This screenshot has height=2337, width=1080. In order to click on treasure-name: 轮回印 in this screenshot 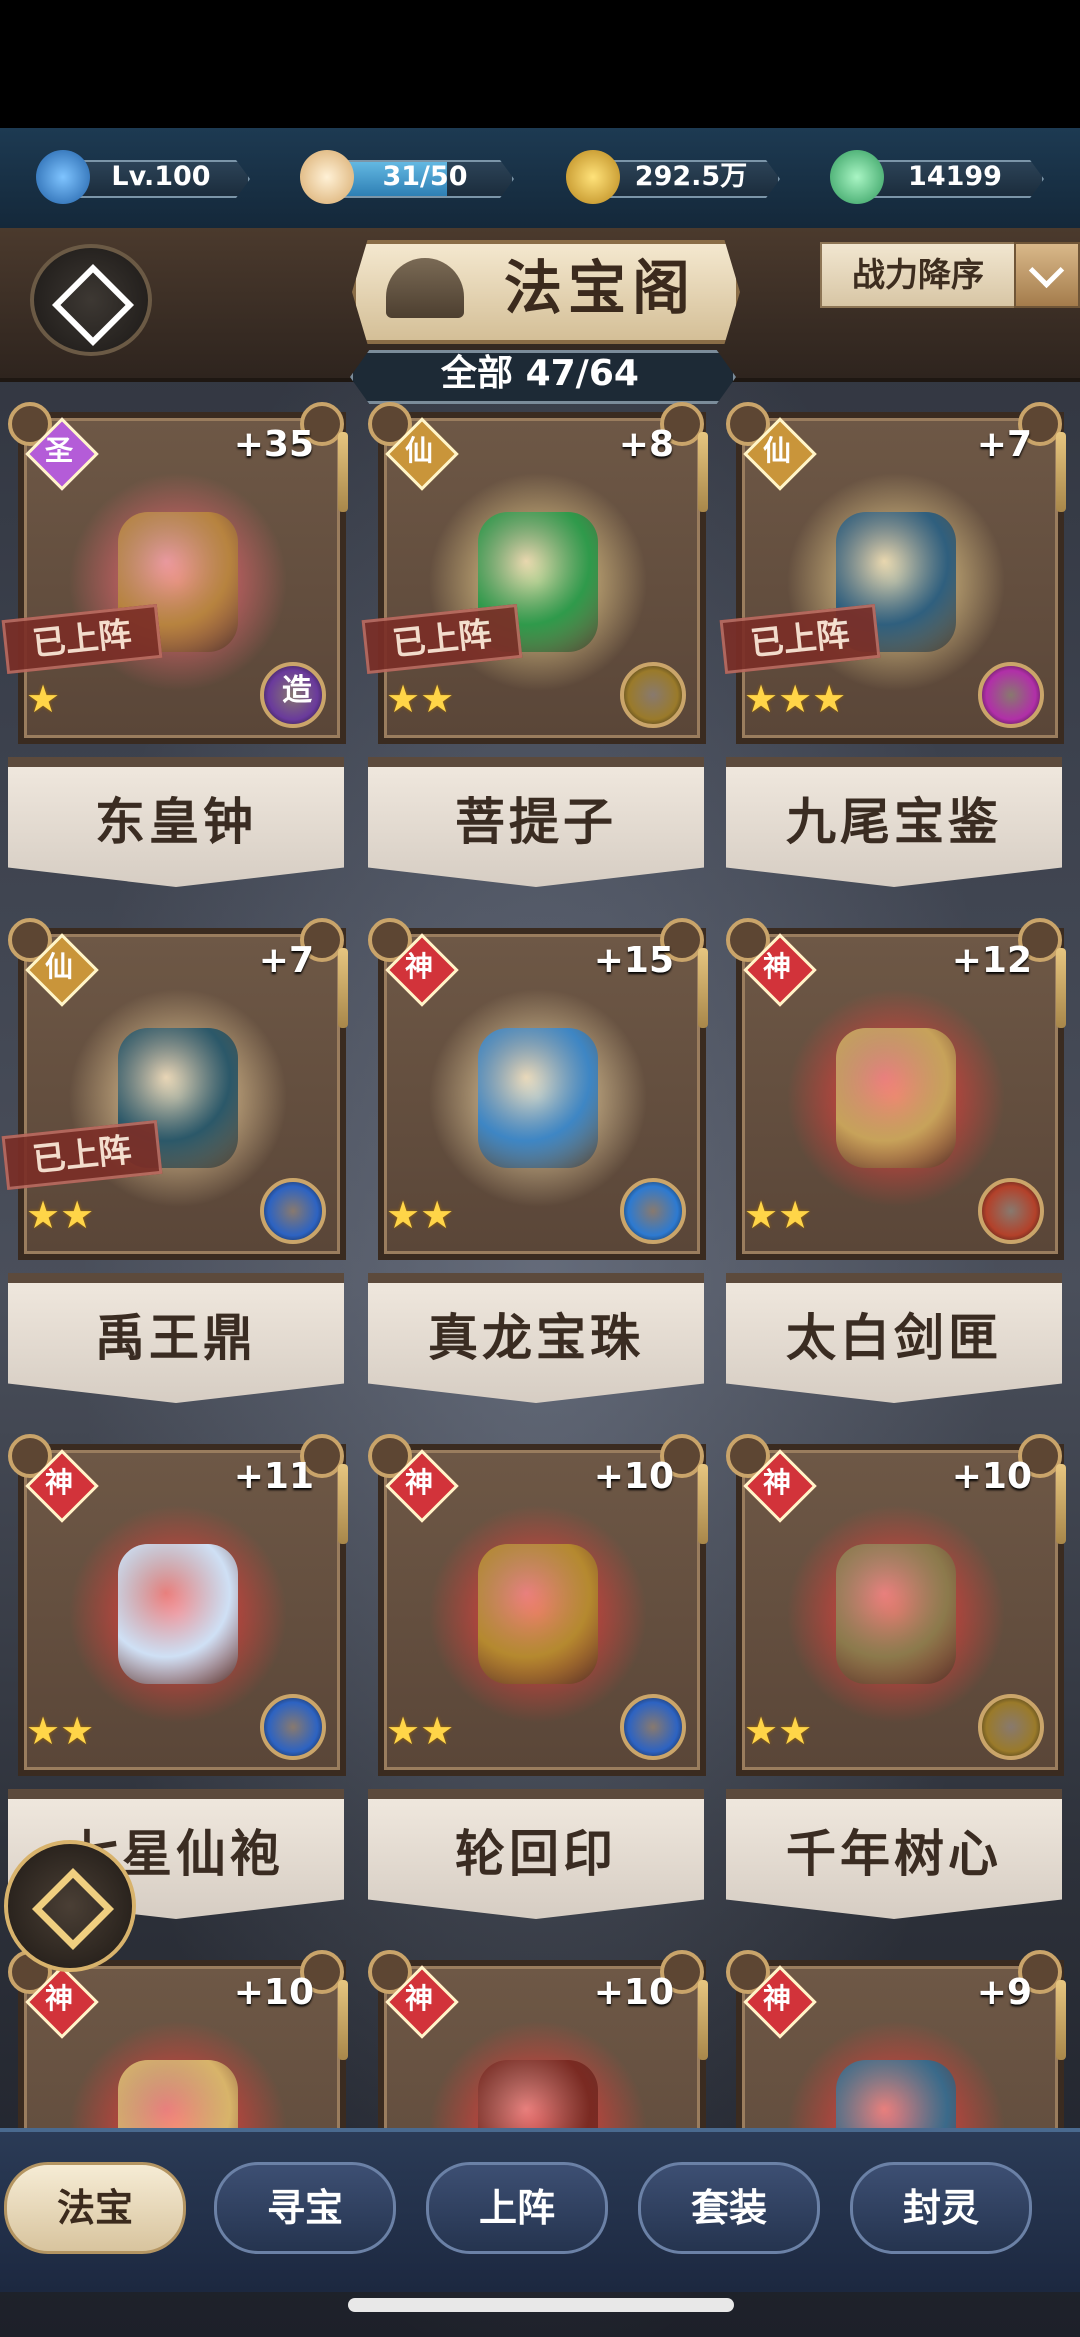, I will do `click(536, 1854)`.